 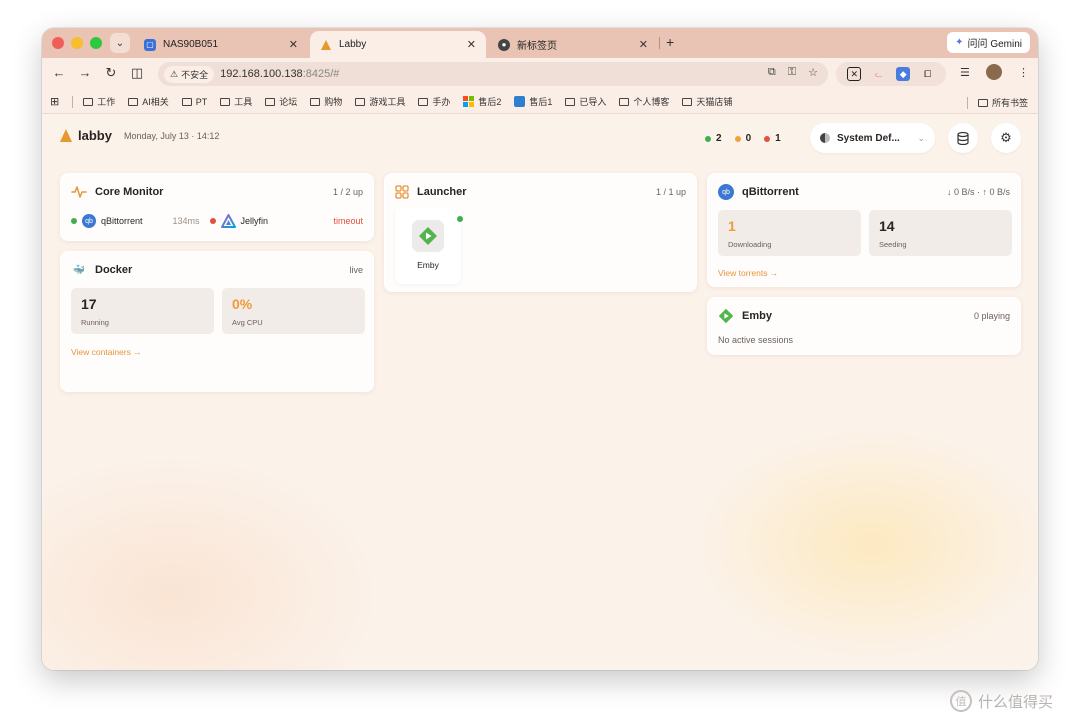 What do you see at coordinates (997, 102) in the screenshot?
I see `all-bookmarks-button: 所有书签` at bounding box center [997, 102].